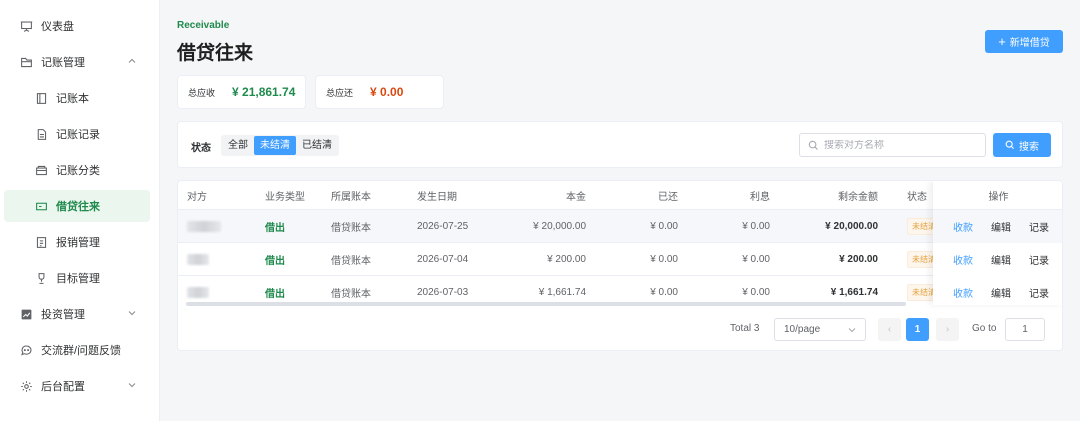 The width and height of the screenshot is (1080, 421). I want to click on date-cell: 2026-07-04, so click(443, 259).